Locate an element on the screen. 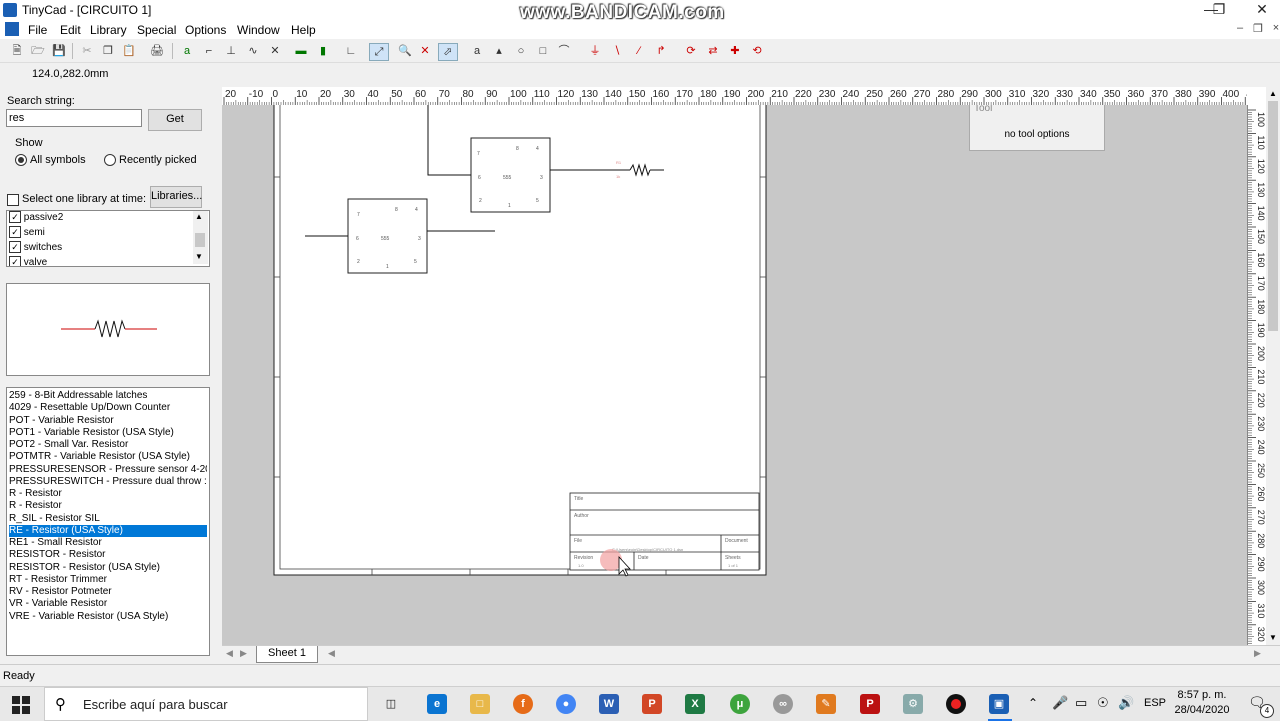  symbol-list-item: RE1 - Small Resistor is located at coordinates (108, 543).